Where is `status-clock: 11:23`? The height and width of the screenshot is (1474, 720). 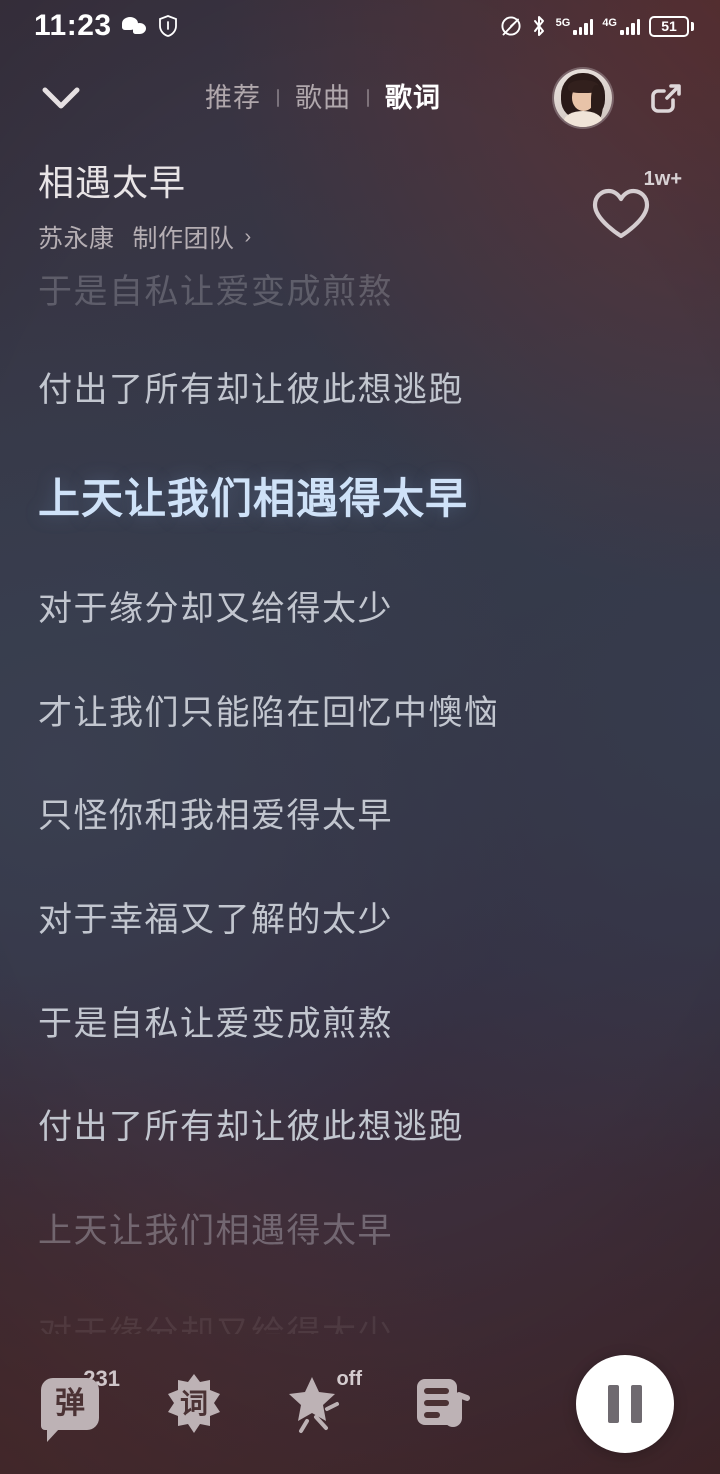
status-clock: 11:23 is located at coordinates (73, 25).